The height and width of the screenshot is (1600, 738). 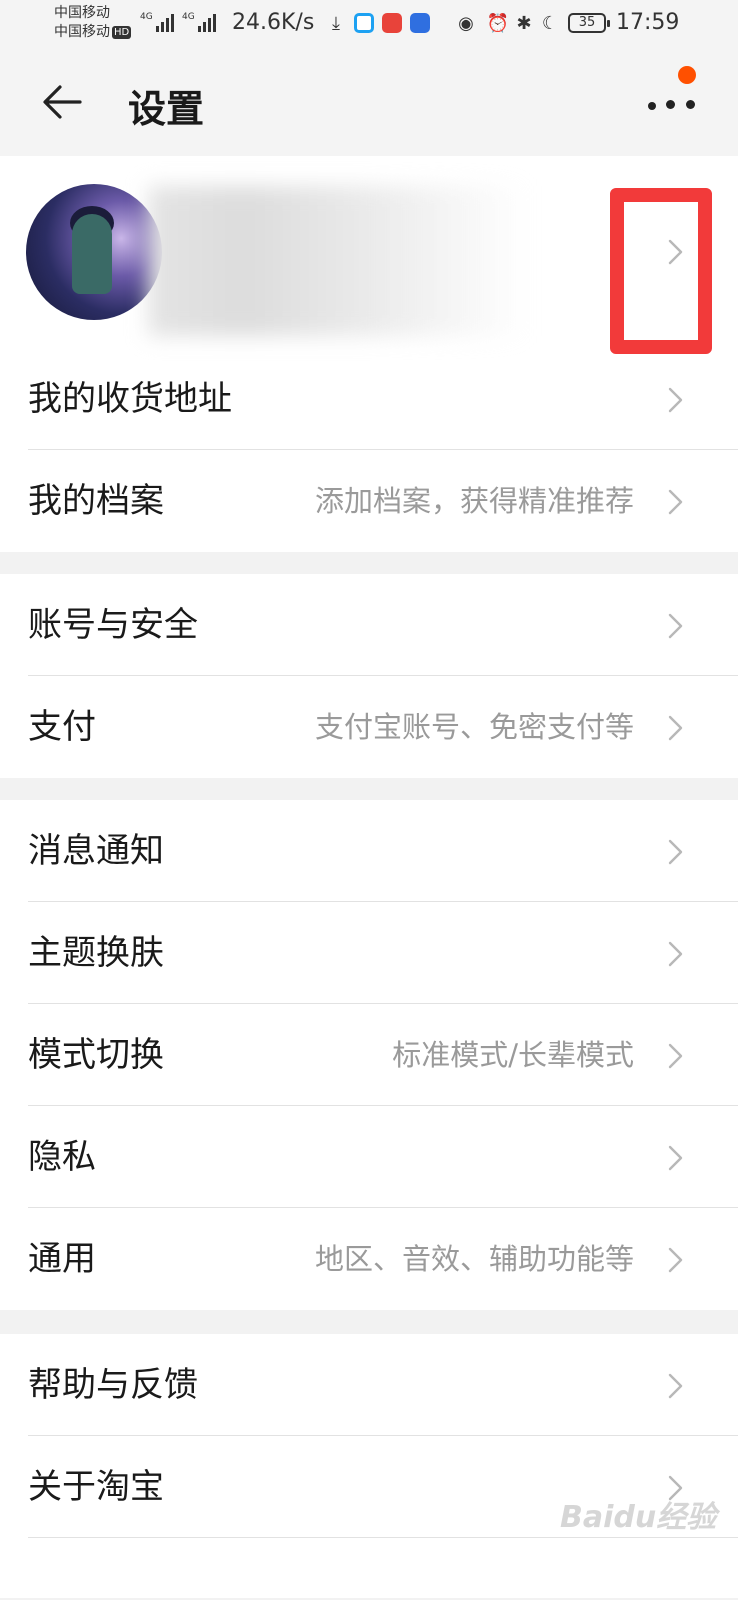 What do you see at coordinates (675, 103) in the screenshot?
I see `more-menu-button` at bounding box center [675, 103].